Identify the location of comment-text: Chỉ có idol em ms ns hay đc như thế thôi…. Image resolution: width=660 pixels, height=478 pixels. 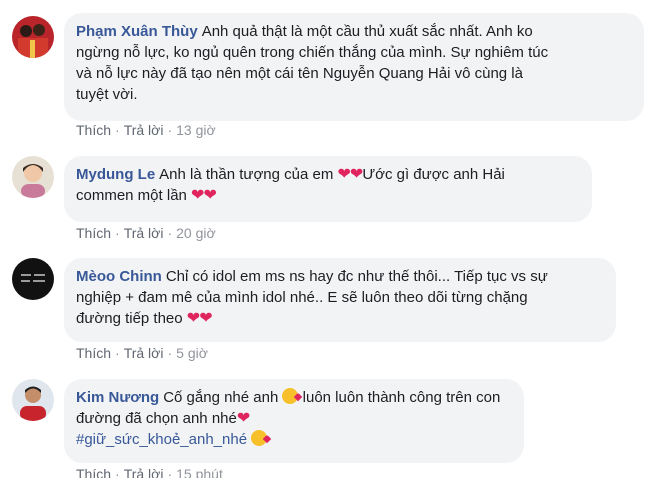
(356, 276).